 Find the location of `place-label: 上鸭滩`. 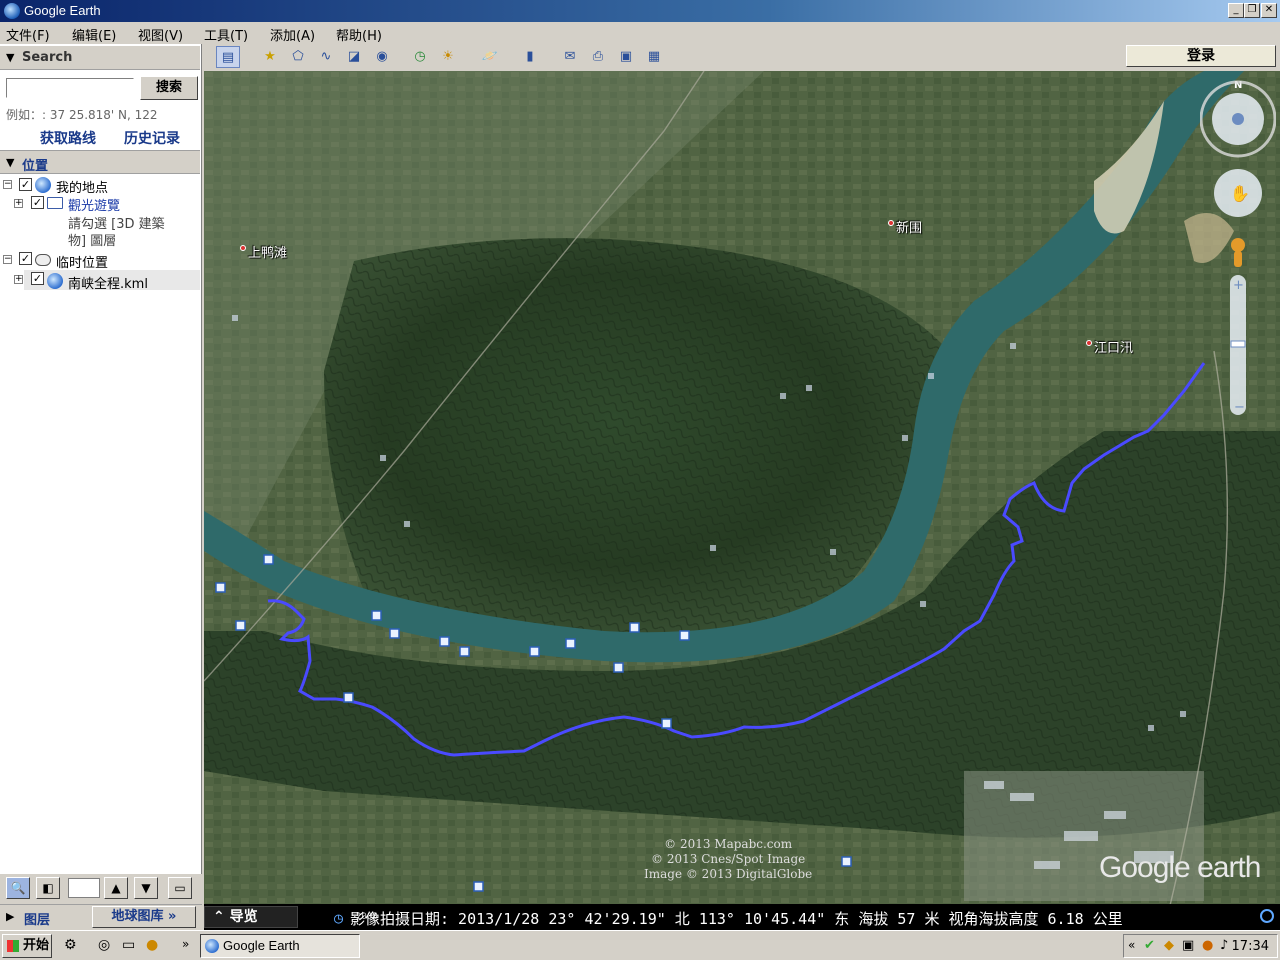

place-label: 上鸭滩 is located at coordinates (263, 251).